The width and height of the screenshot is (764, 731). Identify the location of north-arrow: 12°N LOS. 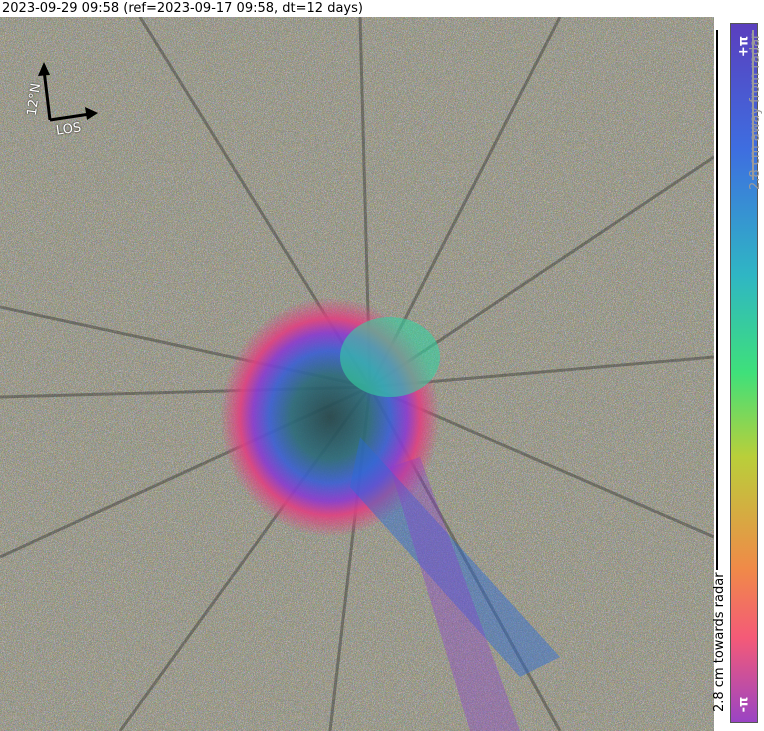
(55, 105).